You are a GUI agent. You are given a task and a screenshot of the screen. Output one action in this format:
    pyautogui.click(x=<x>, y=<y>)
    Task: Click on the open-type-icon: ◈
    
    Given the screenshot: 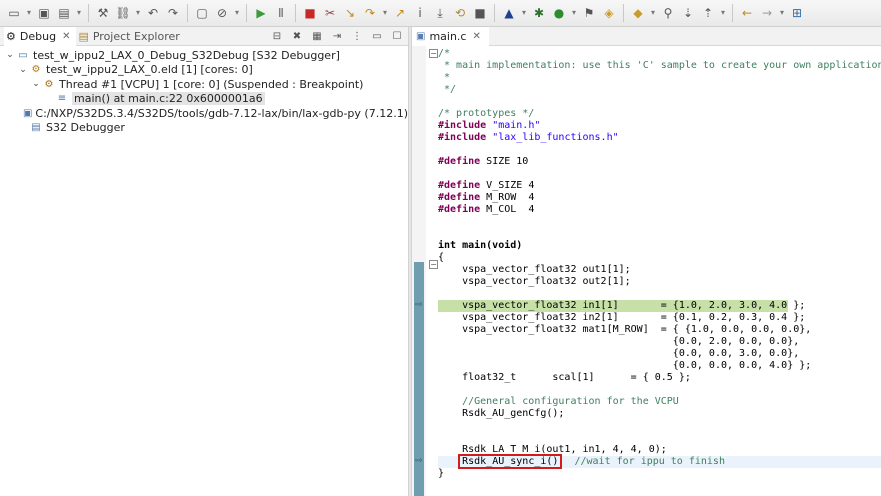 What is the action you would take?
    pyautogui.click(x=609, y=13)
    